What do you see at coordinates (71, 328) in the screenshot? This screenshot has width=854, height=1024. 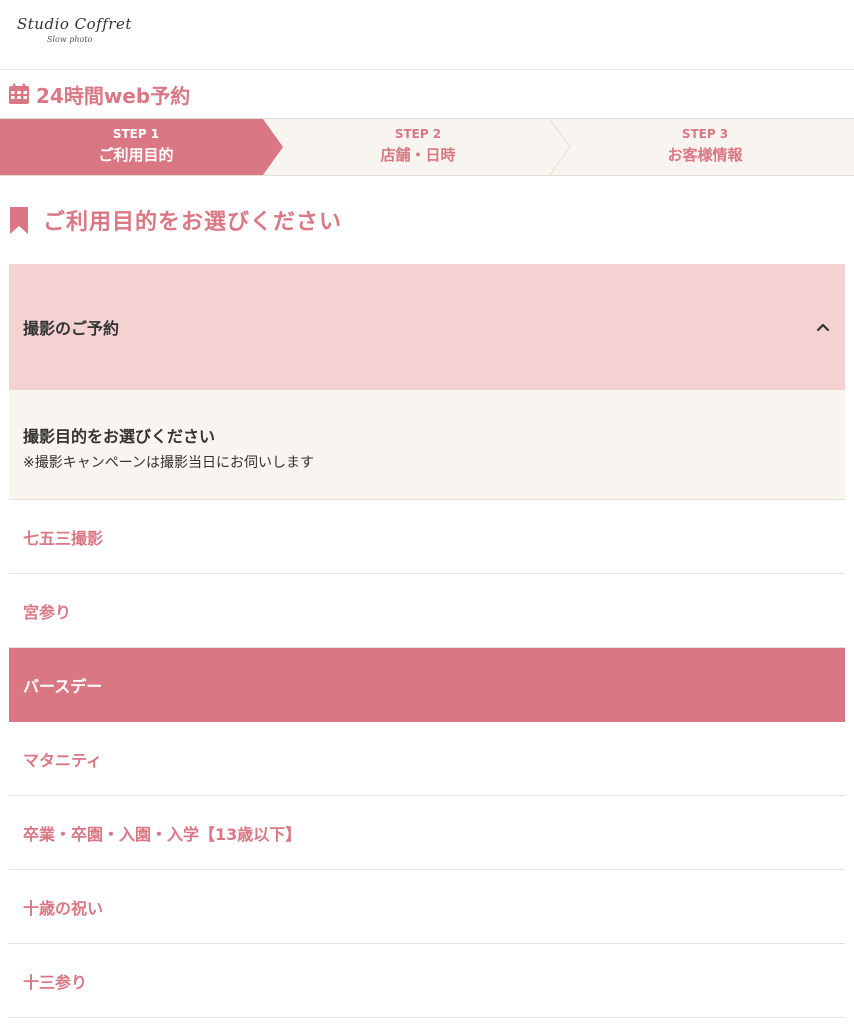 I see `accordion-header-label: 撮影のご予約` at bounding box center [71, 328].